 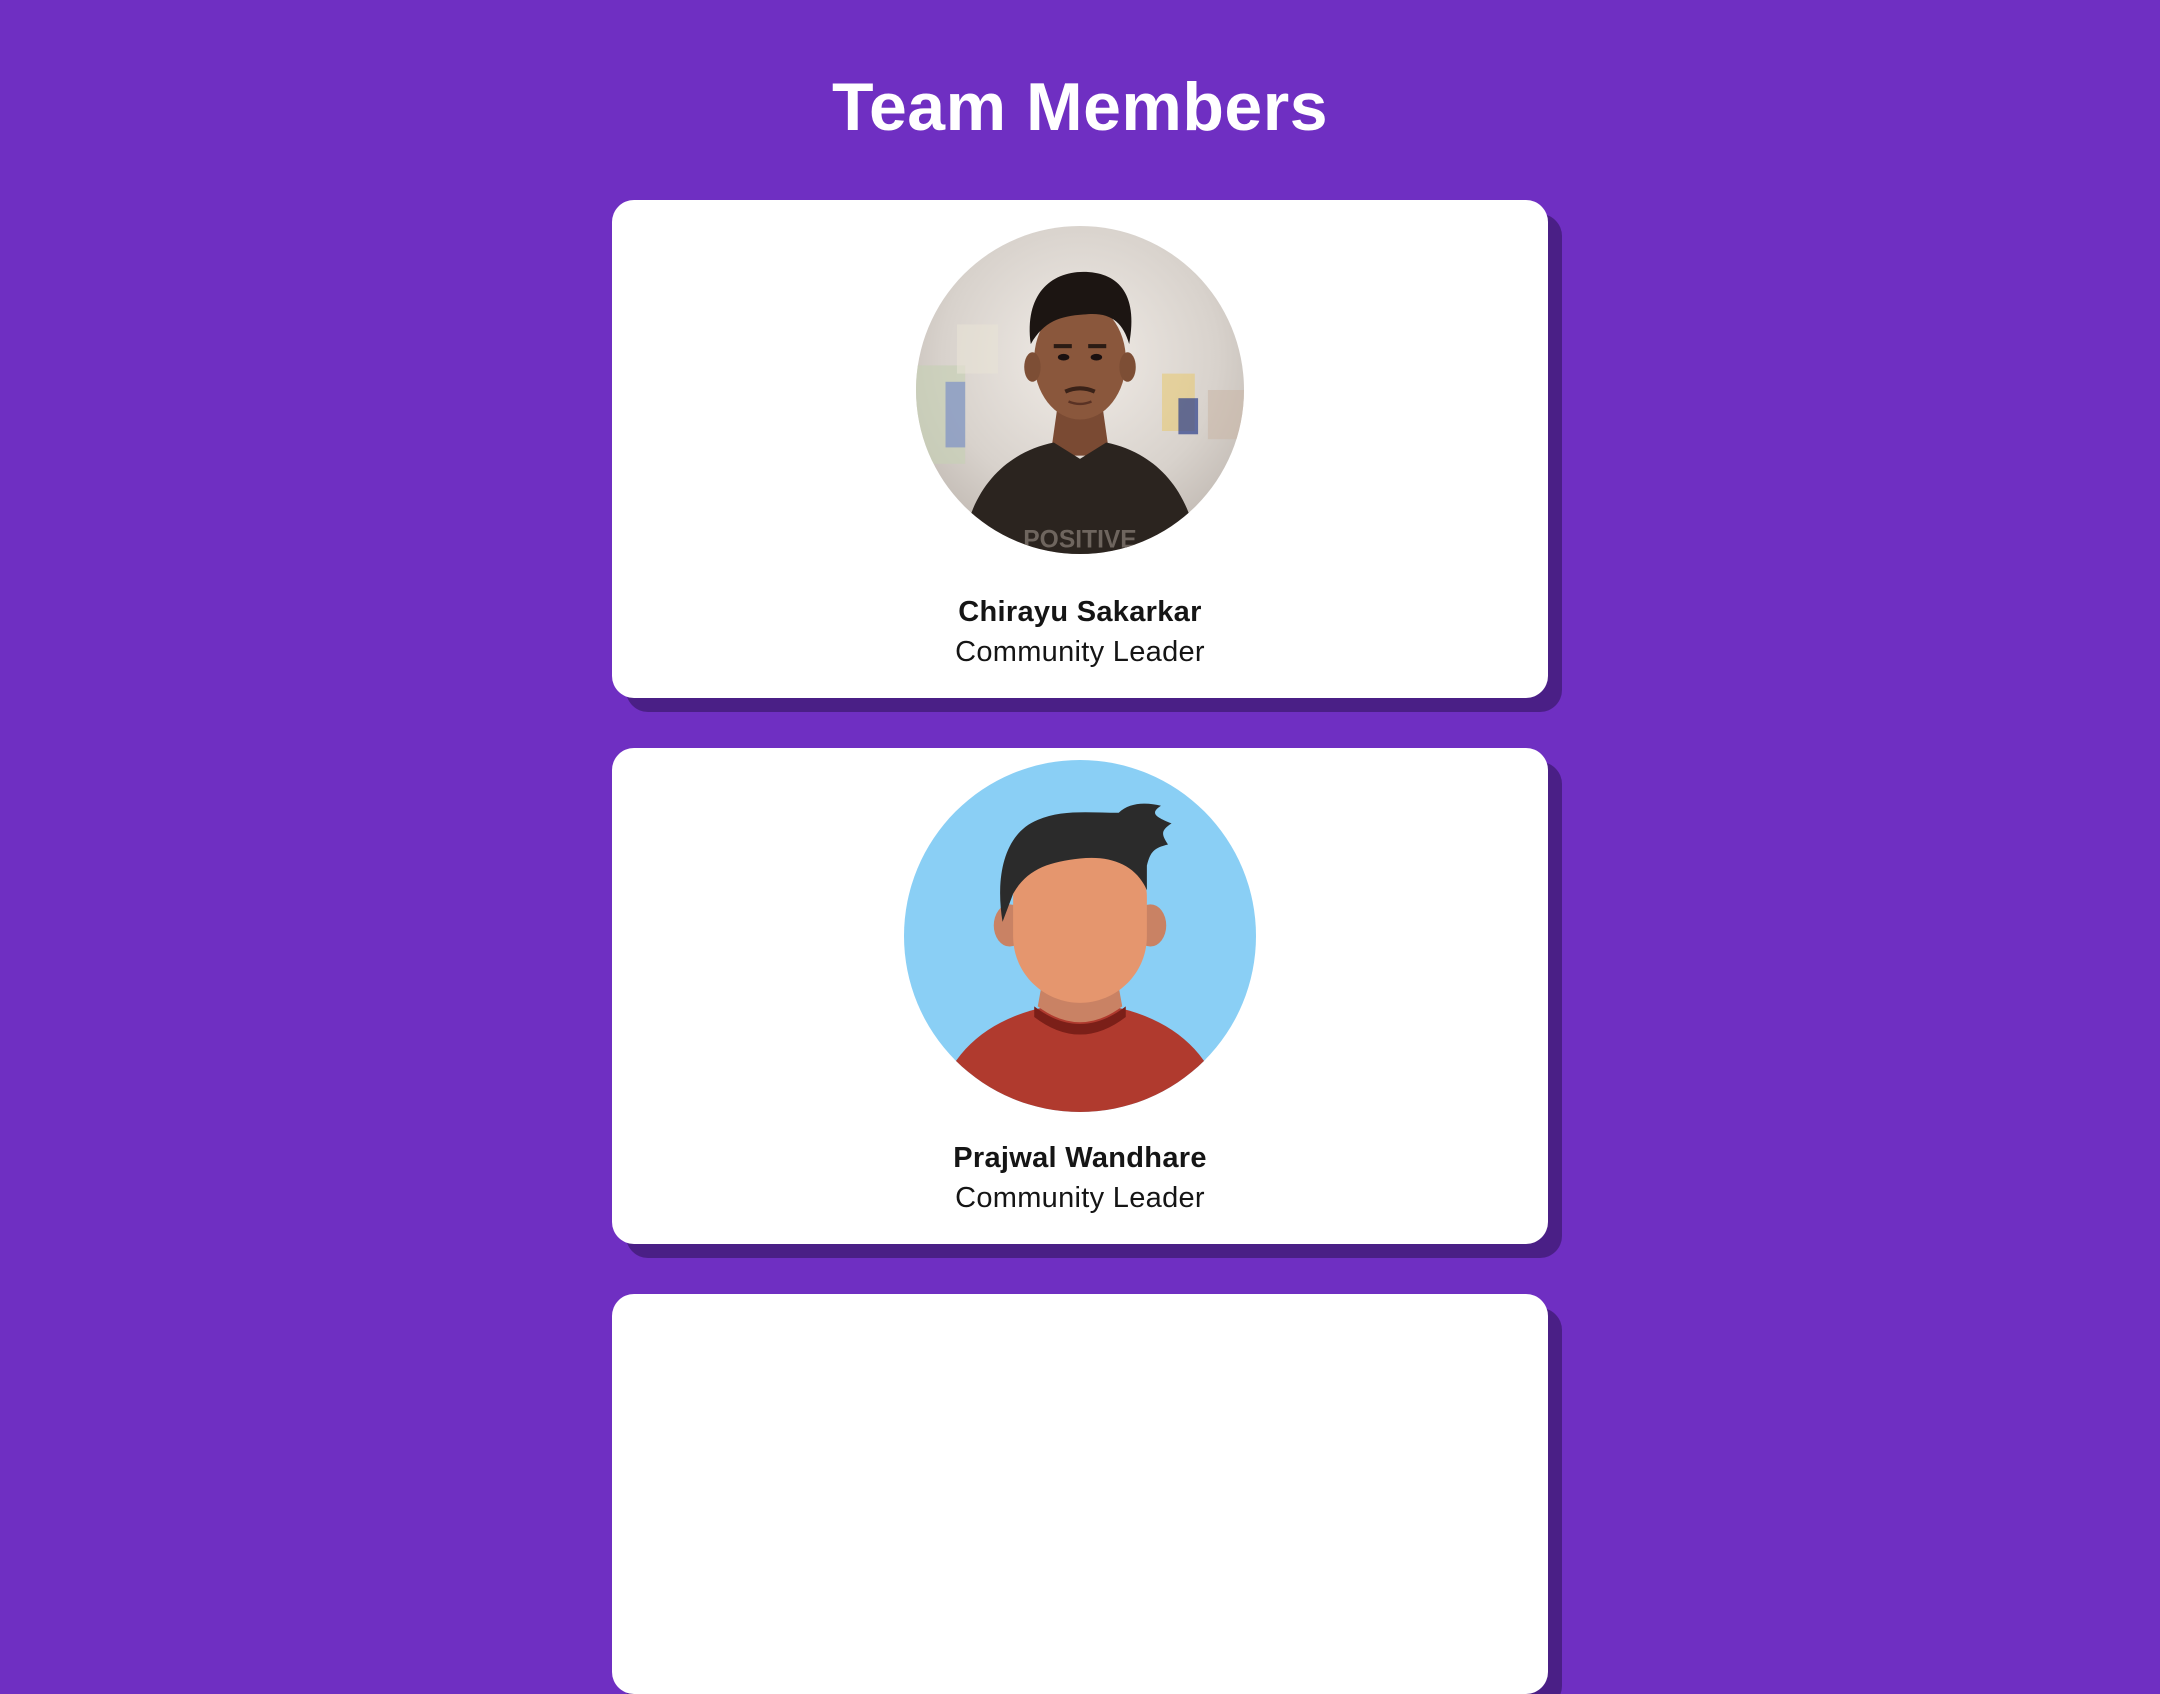 I want to click on svg-text: POSITIVE, so click(x=1079, y=539).